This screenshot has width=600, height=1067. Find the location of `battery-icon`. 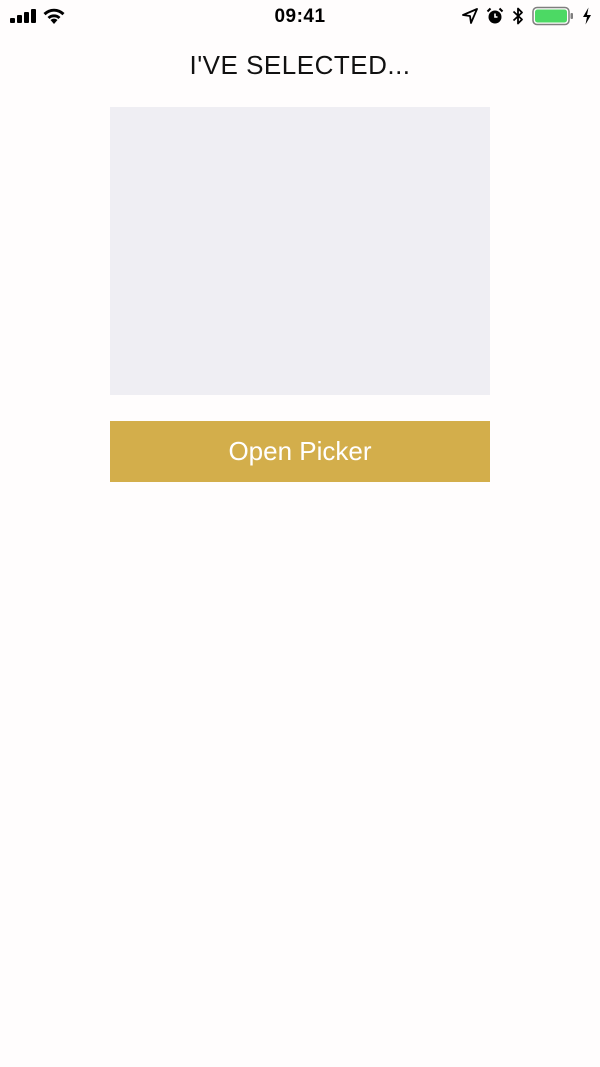

battery-icon is located at coordinates (552, 16).